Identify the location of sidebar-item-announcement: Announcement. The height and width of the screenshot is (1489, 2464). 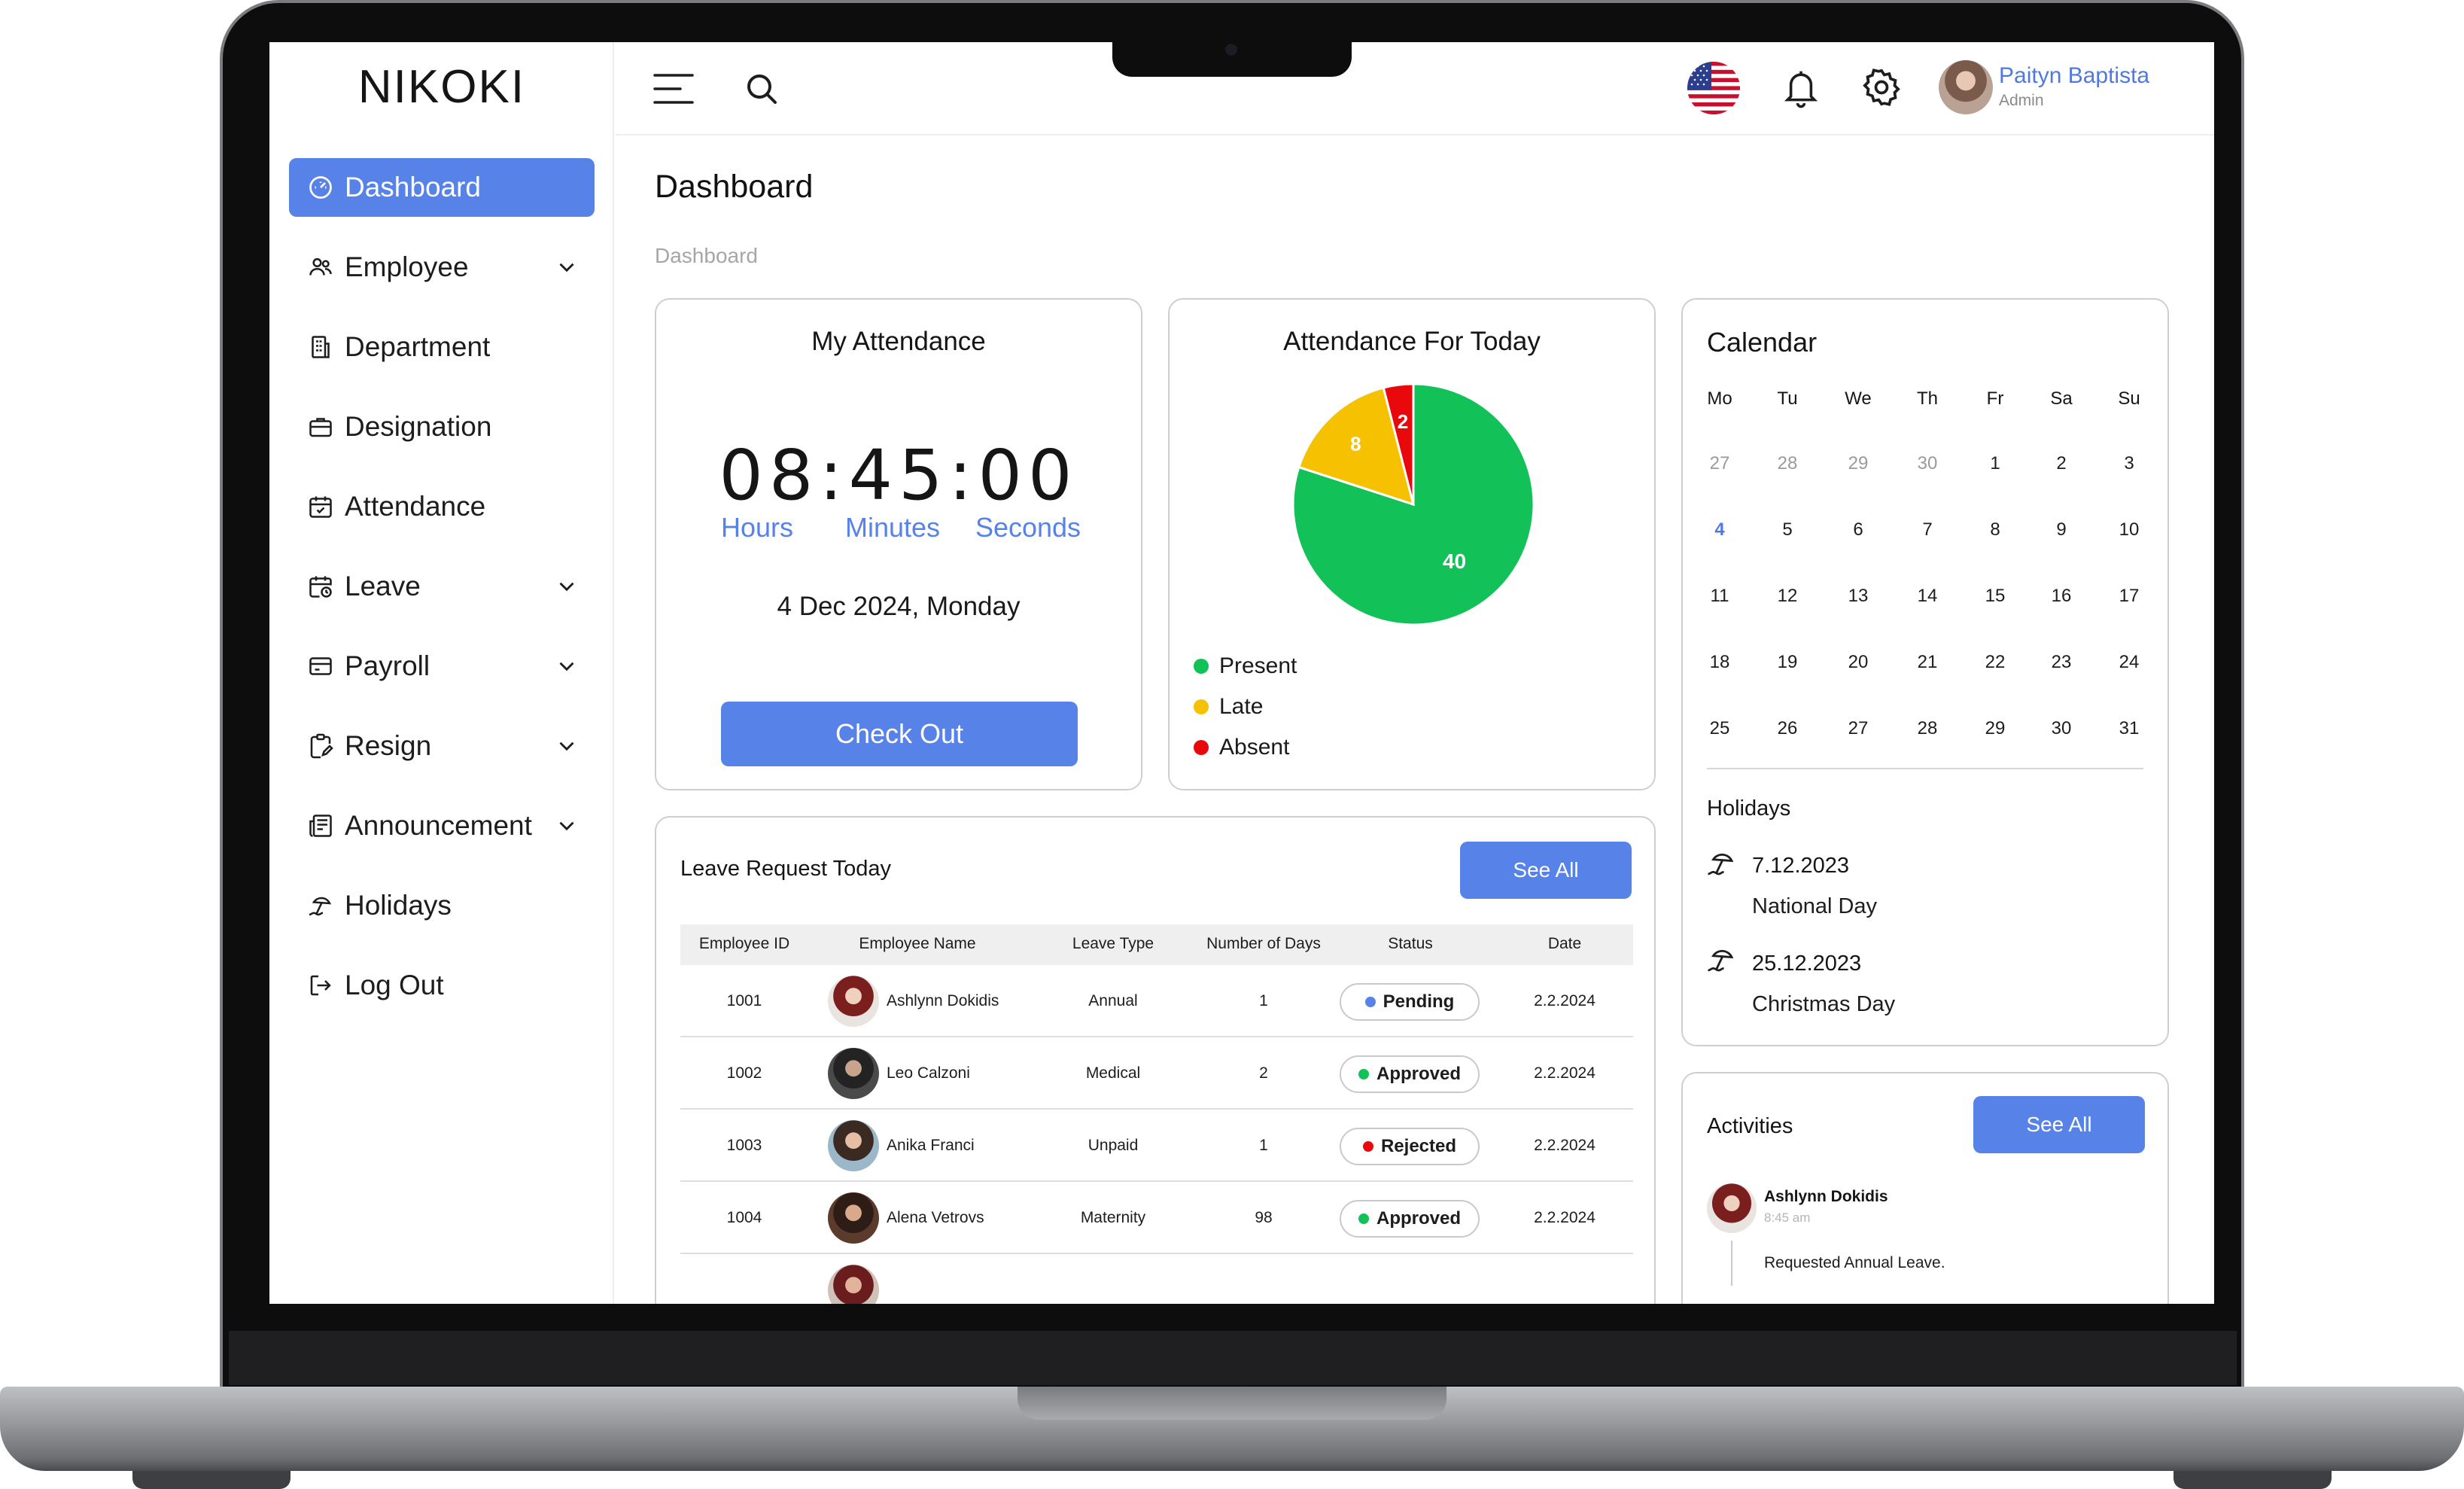
(442, 825).